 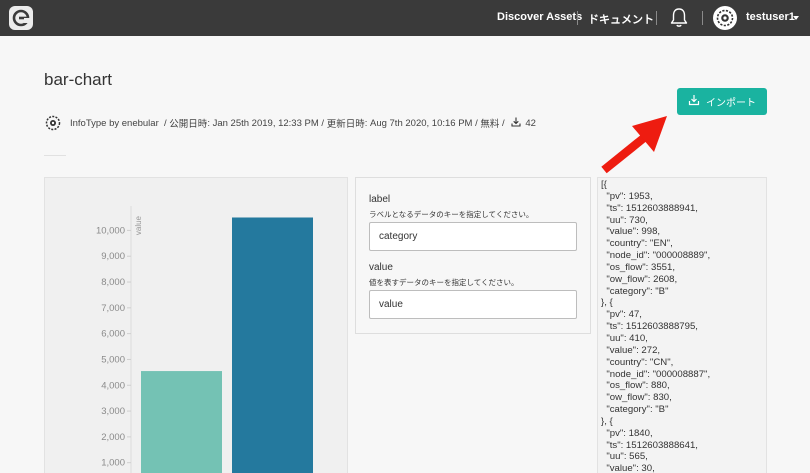 What do you see at coordinates (53, 123) in the screenshot?
I see `author-logo-icon` at bounding box center [53, 123].